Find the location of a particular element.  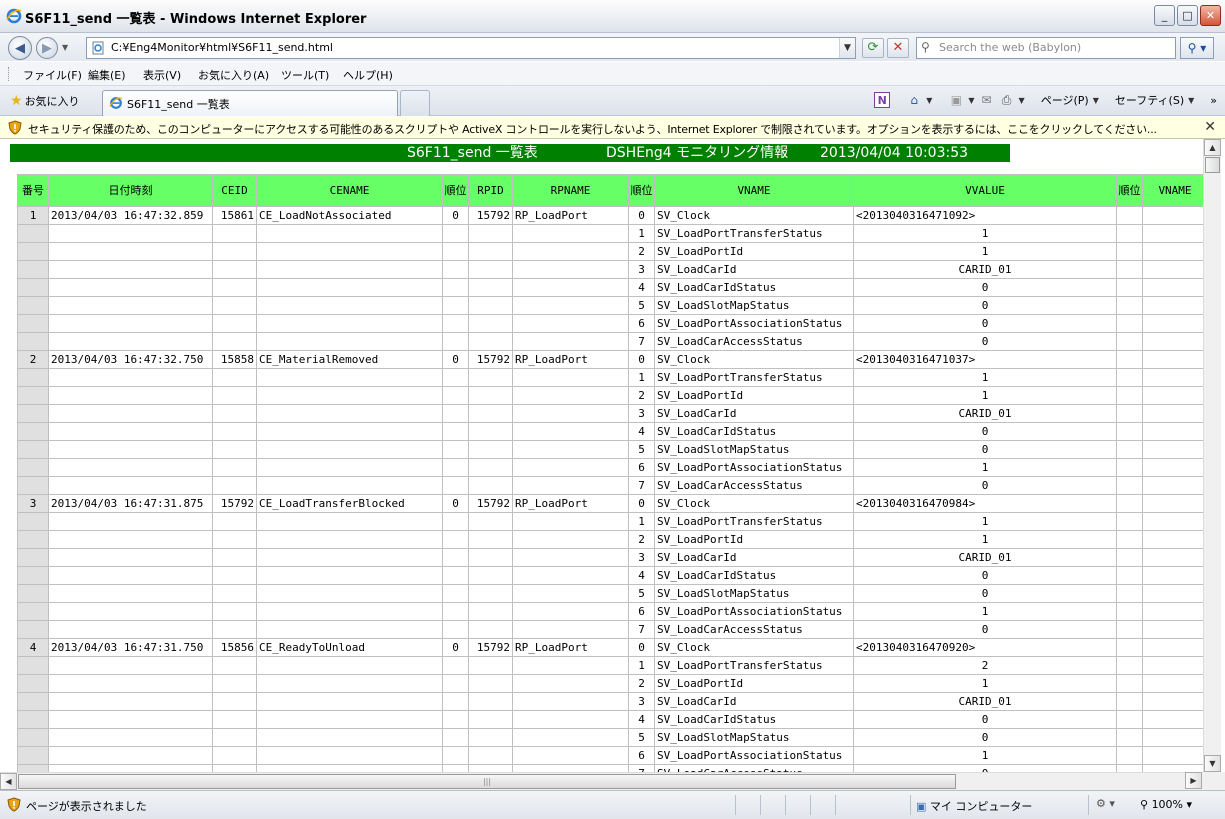

vvalue-cell: 1 is located at coordinates (985, 377).